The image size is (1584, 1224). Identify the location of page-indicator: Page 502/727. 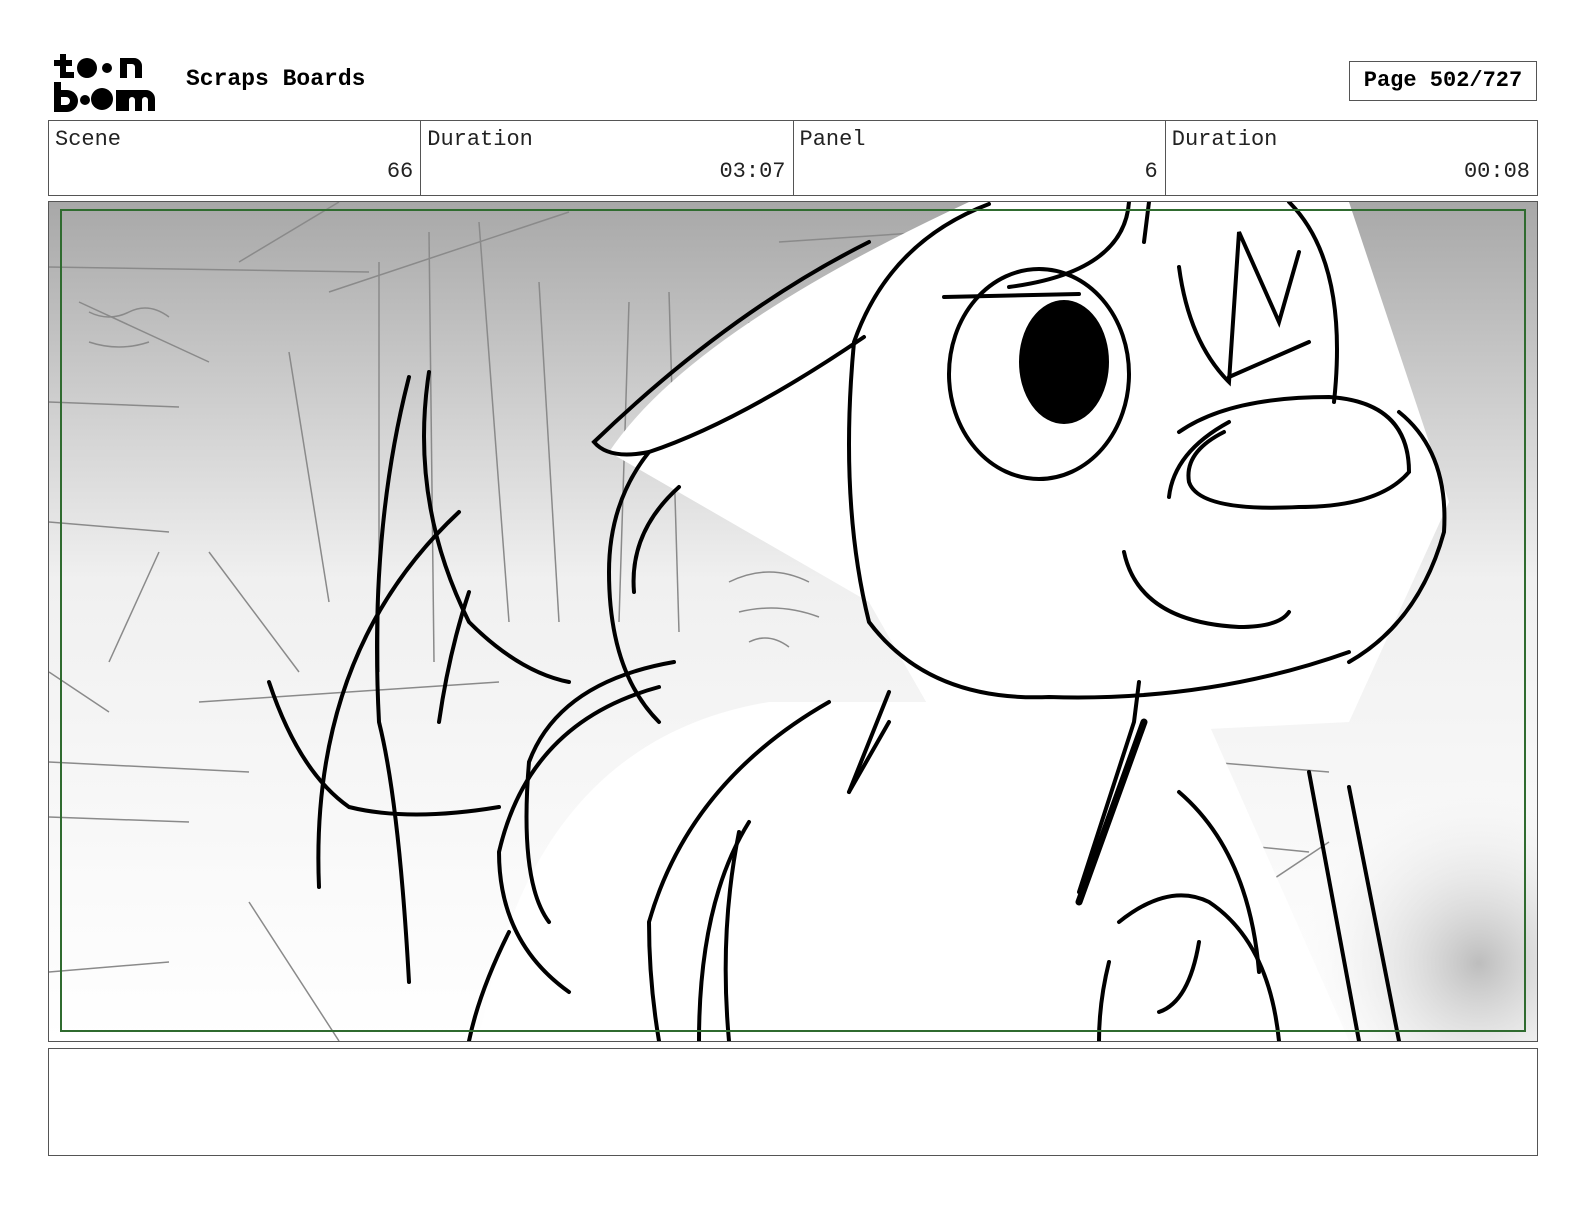
(1443, 81).